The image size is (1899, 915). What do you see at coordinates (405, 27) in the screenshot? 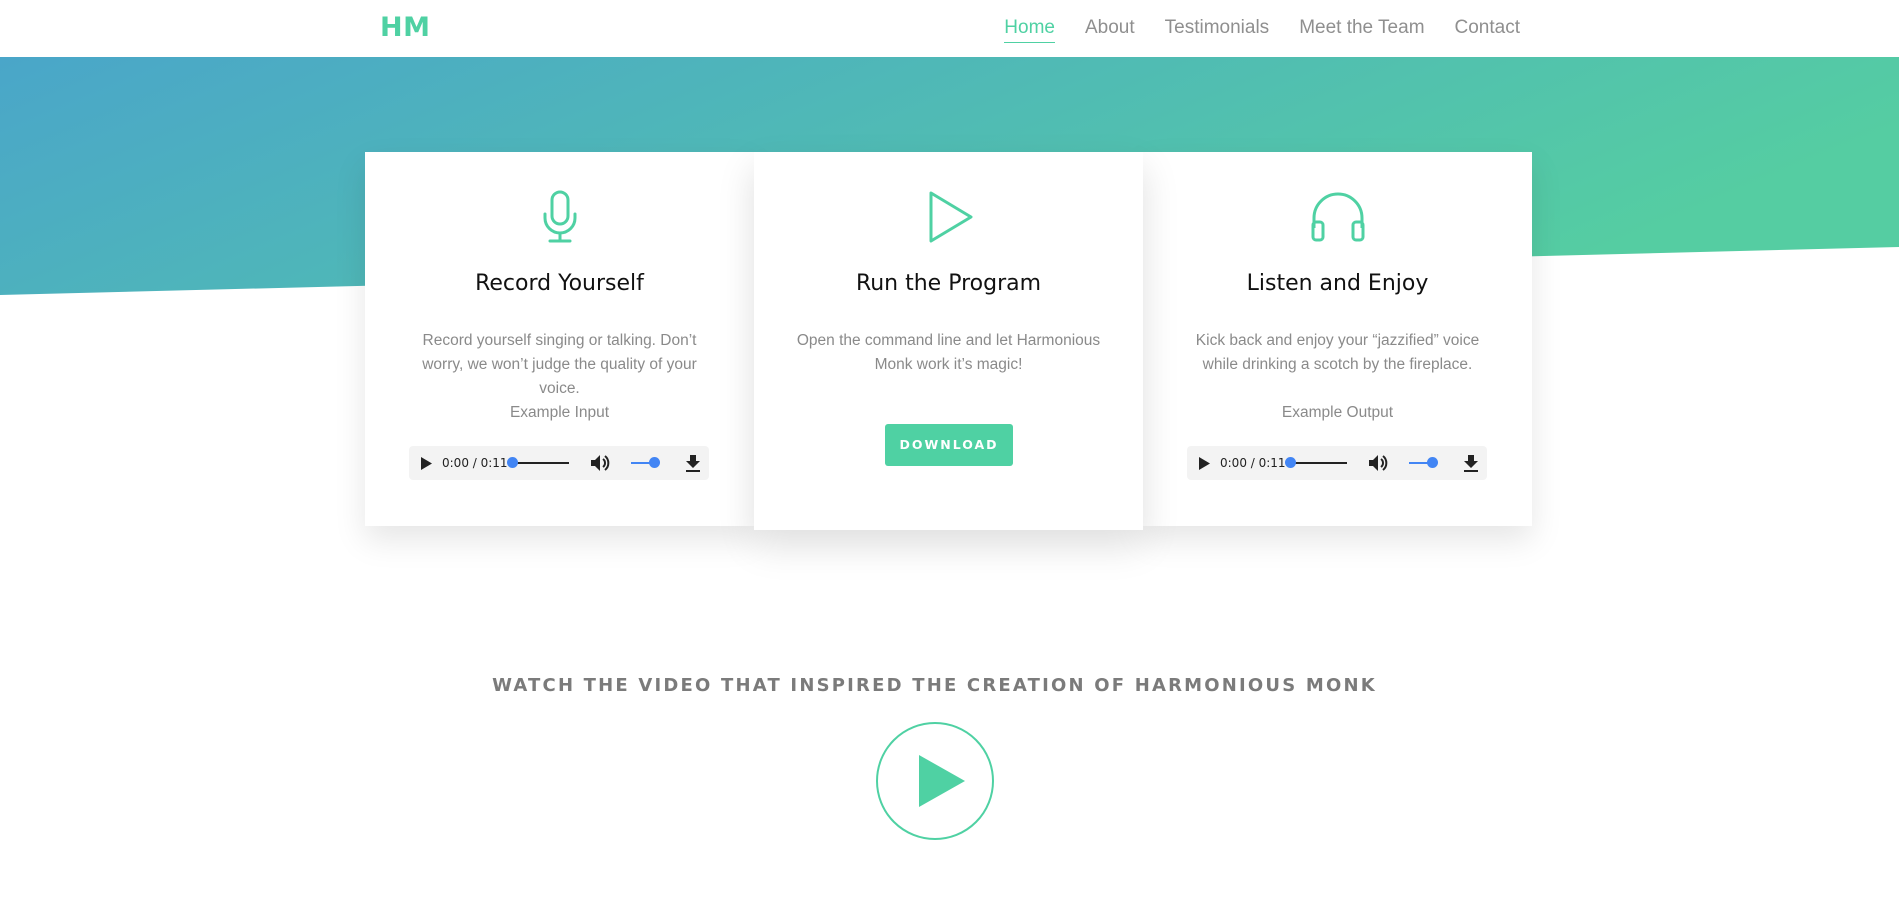
I see `brand-logo: HM` at bounding box center [405, 27].